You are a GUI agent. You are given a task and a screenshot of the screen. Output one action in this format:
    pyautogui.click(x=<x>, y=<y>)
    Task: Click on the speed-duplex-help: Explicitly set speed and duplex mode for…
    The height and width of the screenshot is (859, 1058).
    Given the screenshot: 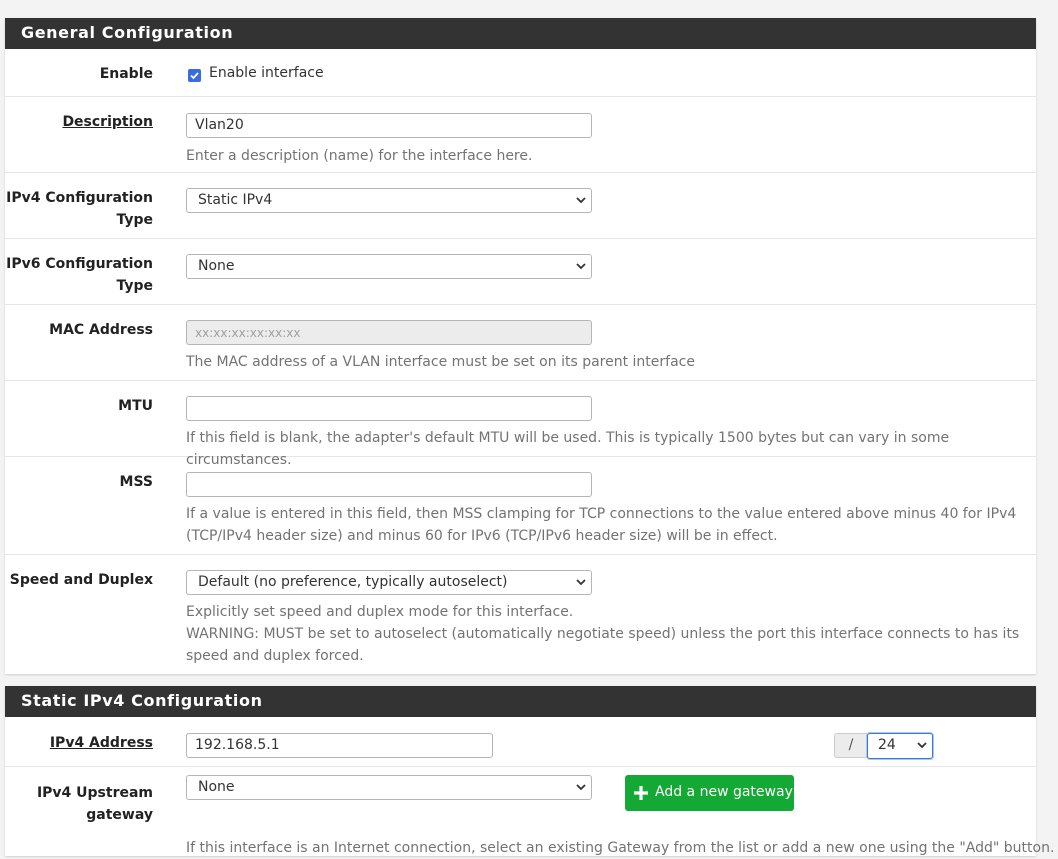 What is the action you would take?
    pyautogui.click(x=611, y=634)
    